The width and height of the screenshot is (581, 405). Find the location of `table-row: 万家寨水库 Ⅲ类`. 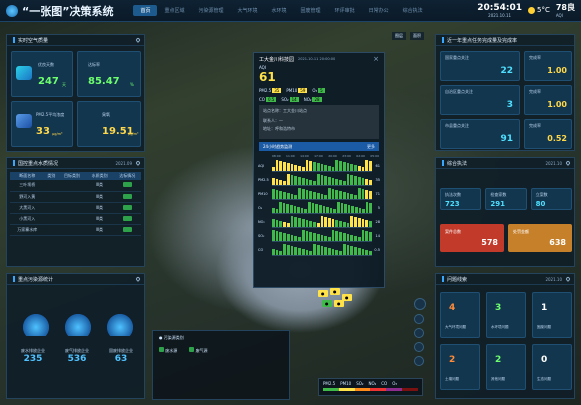

table-row: 万家寨水库 Ⅲ类 is located at coordinates (75, 230).